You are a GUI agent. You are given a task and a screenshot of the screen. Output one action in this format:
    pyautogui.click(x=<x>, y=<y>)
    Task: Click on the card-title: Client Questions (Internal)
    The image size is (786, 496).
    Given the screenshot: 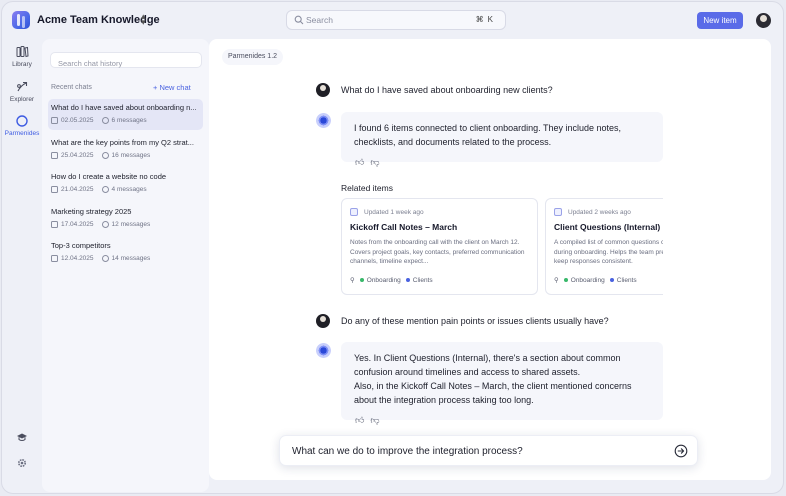 What is the action you would take?
    pyautogui.click(x=607, y=227)
    